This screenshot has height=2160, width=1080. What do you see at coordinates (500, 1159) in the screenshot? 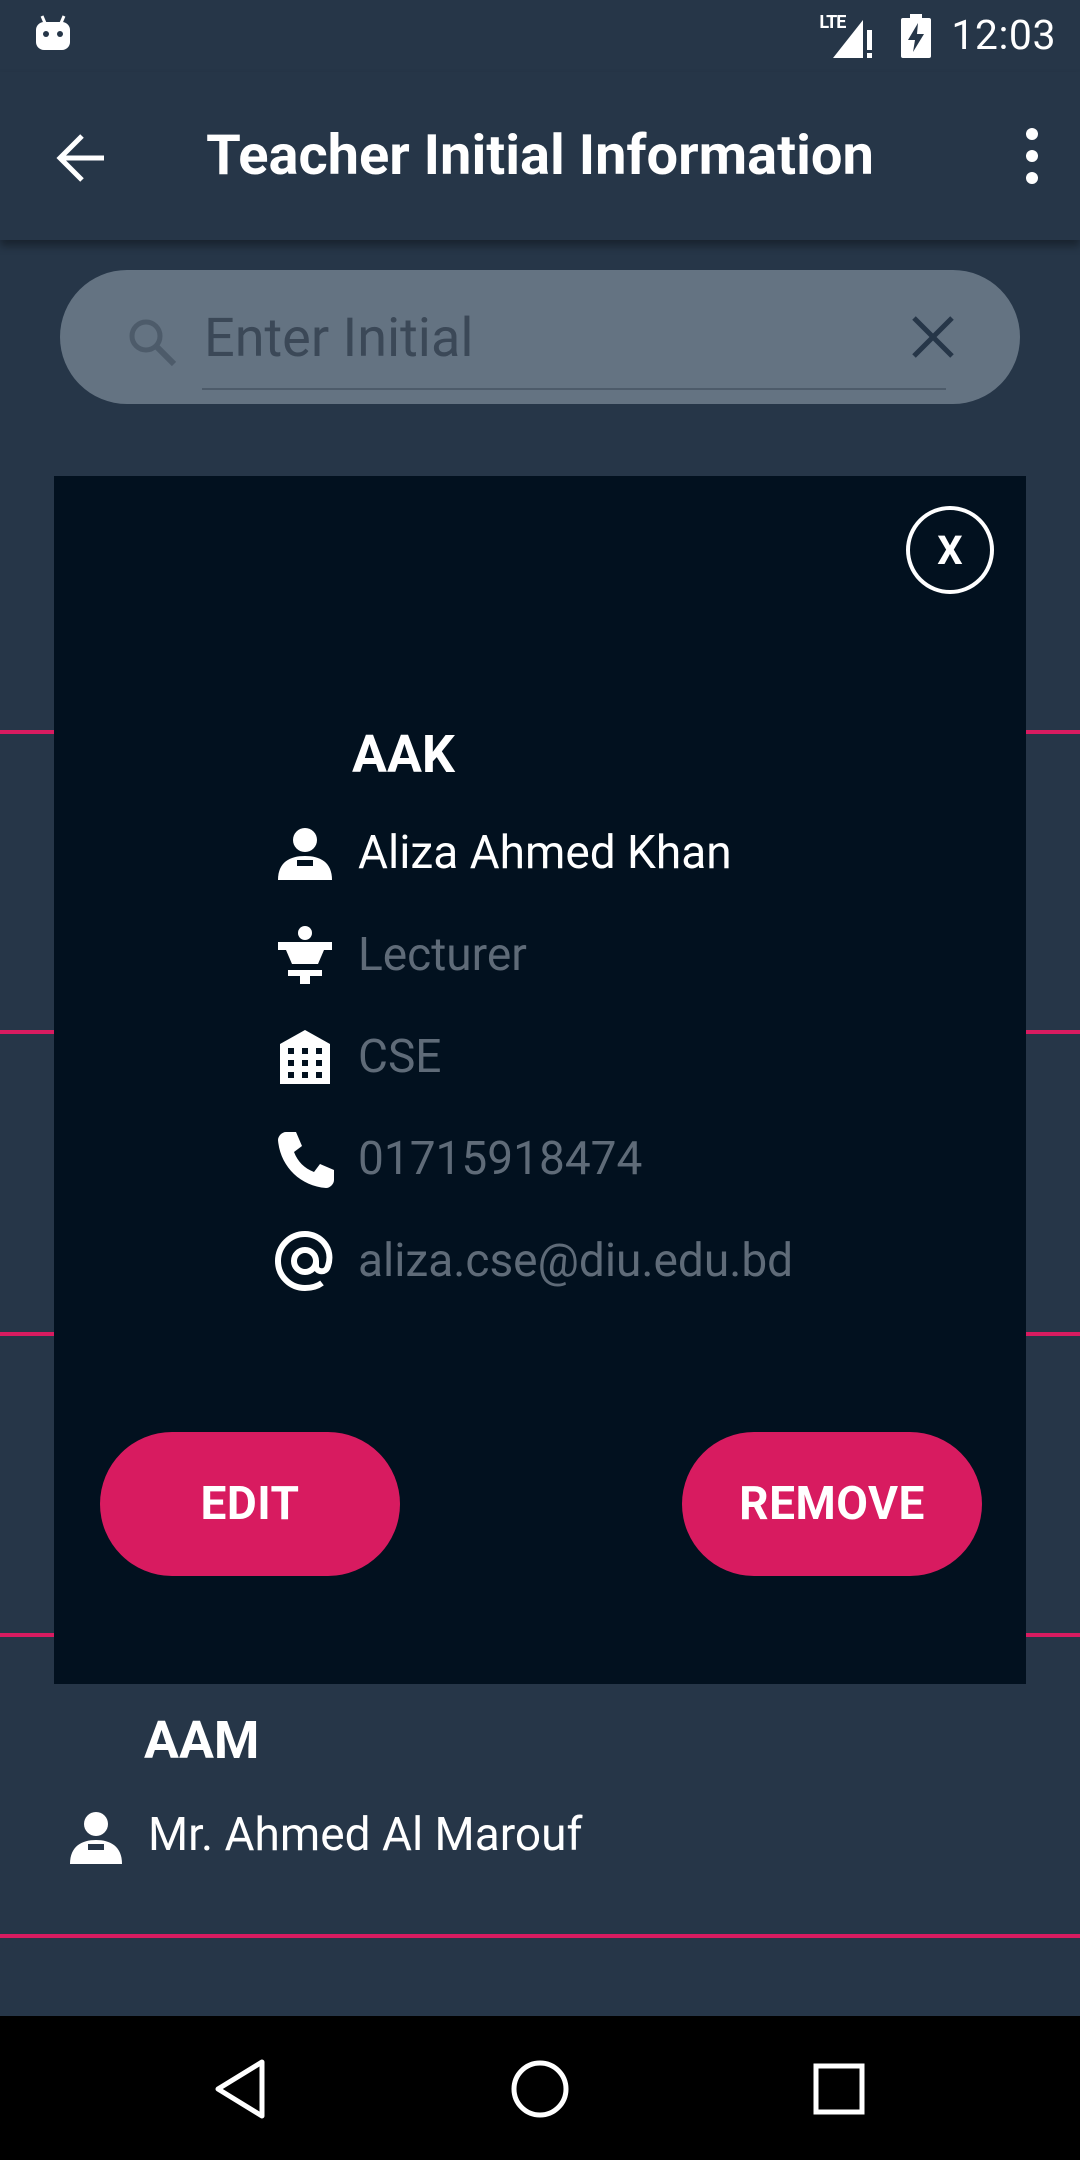
I see `teacher-phone: 01715918474` at bounding box center [500, 1159].